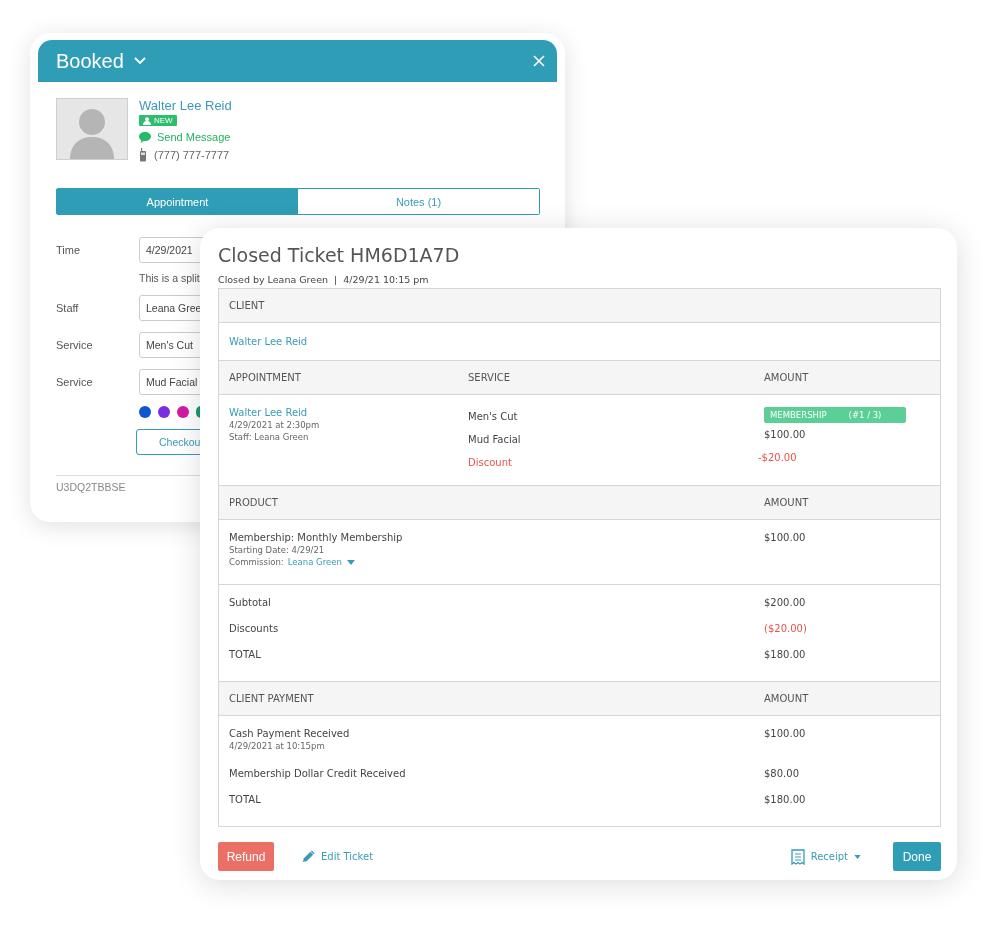 The height and width of the screenshot is (928, 1006). Describe the element at coordinates (254, 628) in the screenshot. I see `total-label: Discounts` at that location.